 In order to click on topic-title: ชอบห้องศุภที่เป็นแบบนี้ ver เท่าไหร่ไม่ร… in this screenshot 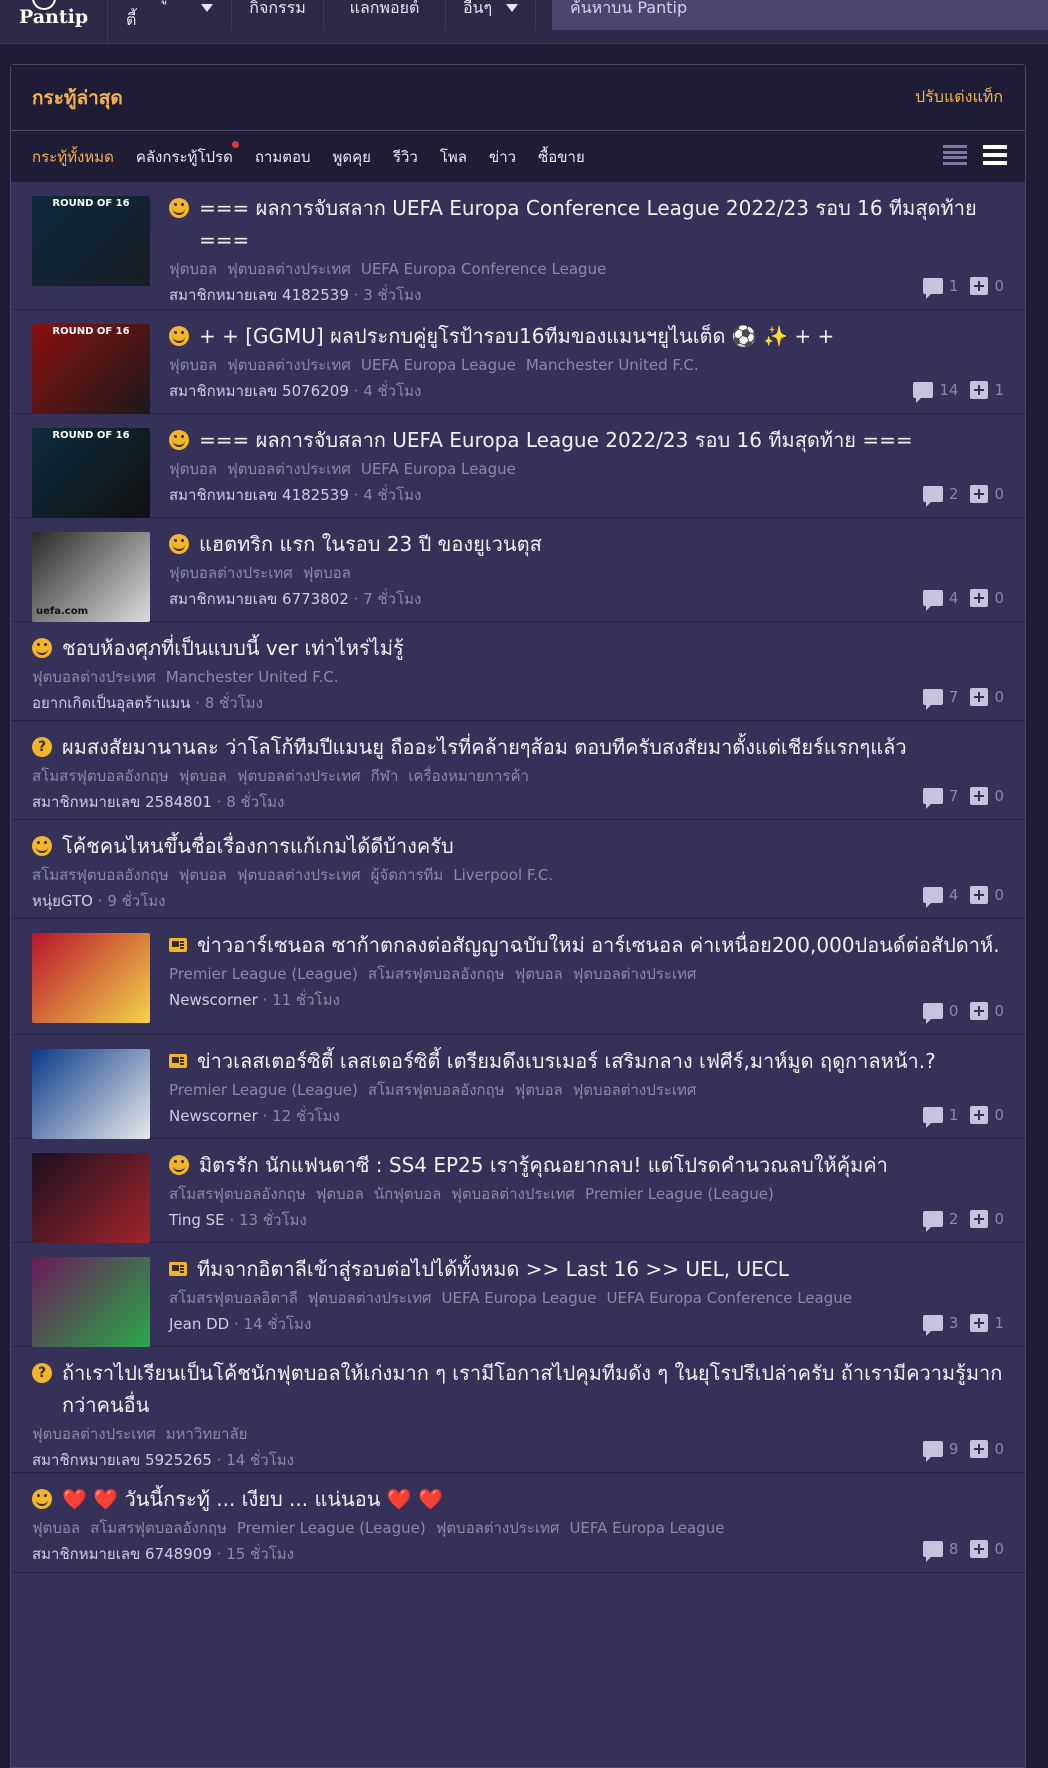, I will do `click(518, 648)`.